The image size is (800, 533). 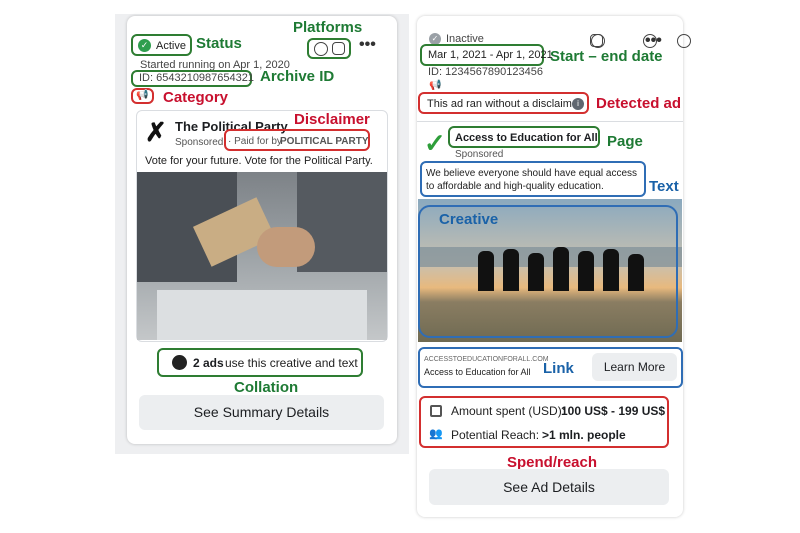 I want to click on amount-spent-value: 100 US$ - 199 US$, so click(x=613, y=411).